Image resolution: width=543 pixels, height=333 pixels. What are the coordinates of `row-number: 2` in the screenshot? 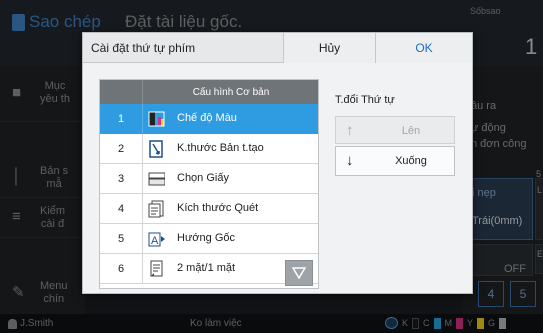 It's located at (121, 149).